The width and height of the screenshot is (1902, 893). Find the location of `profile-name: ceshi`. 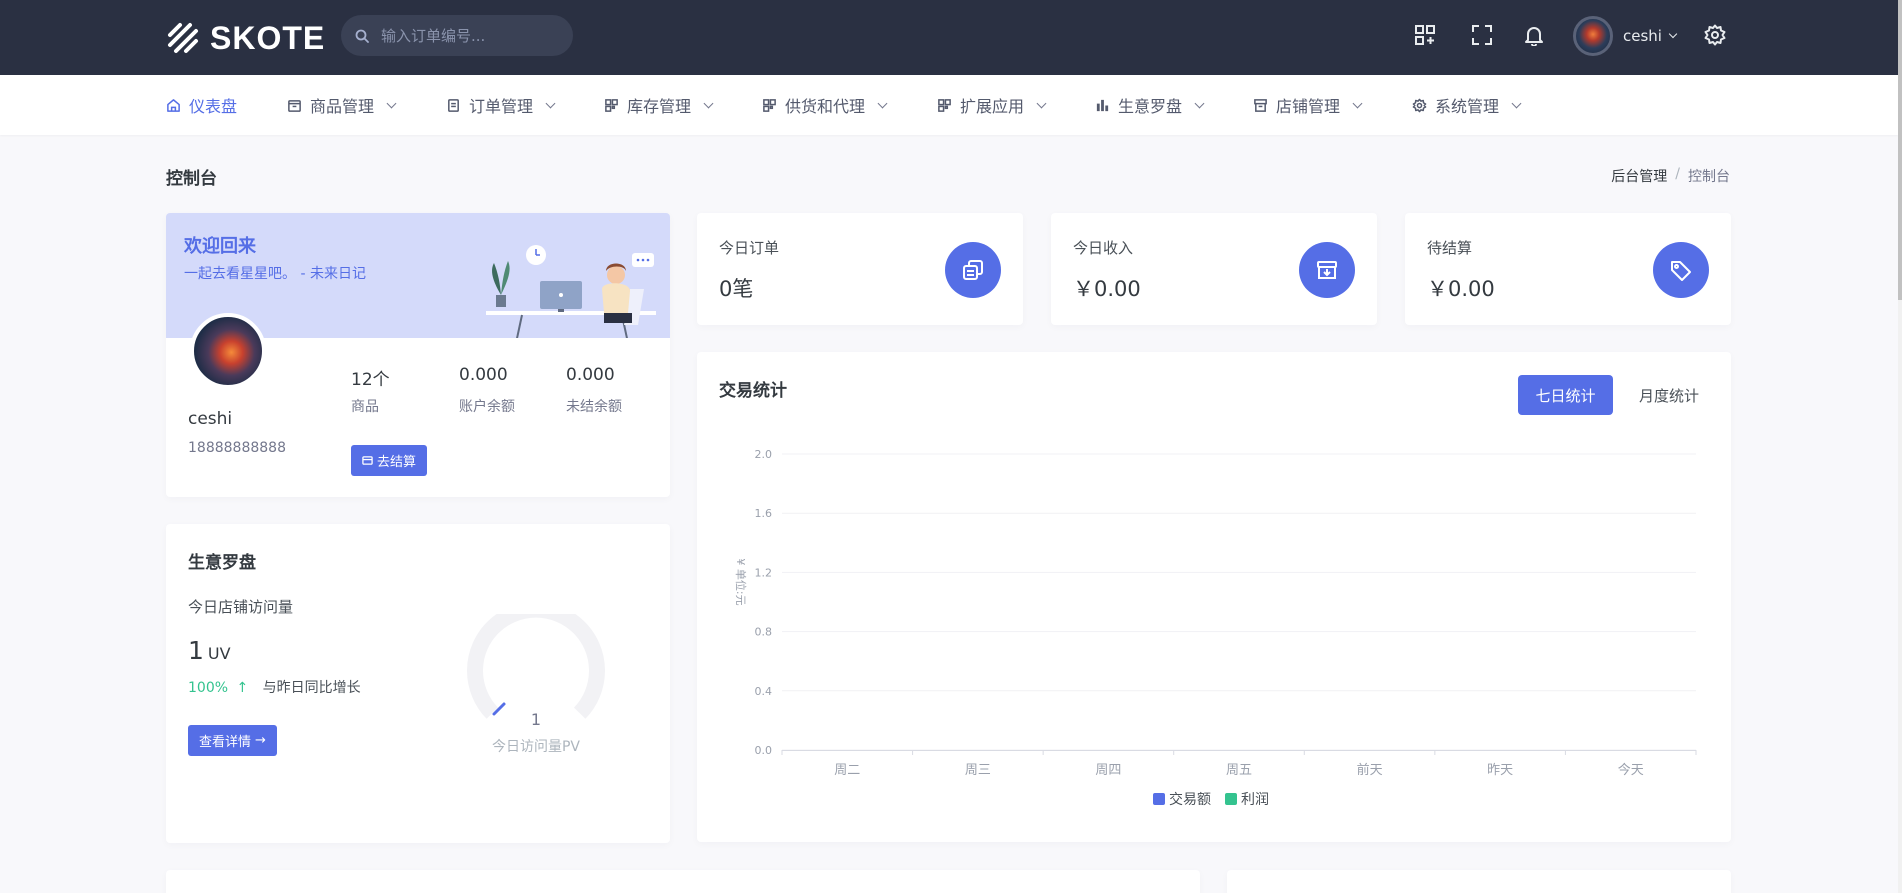

profile-name: ceshi is located at coordinates (210, 419).